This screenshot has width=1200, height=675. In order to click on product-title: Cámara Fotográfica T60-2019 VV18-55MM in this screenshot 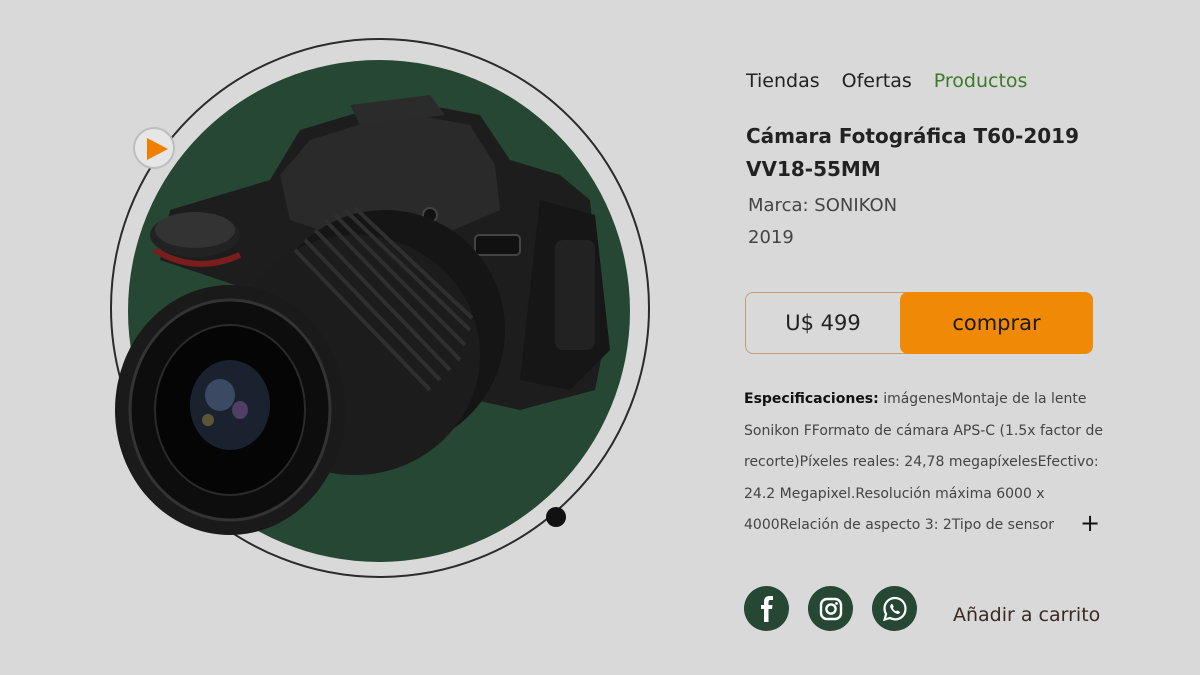, I will do `click(912, 152)`.